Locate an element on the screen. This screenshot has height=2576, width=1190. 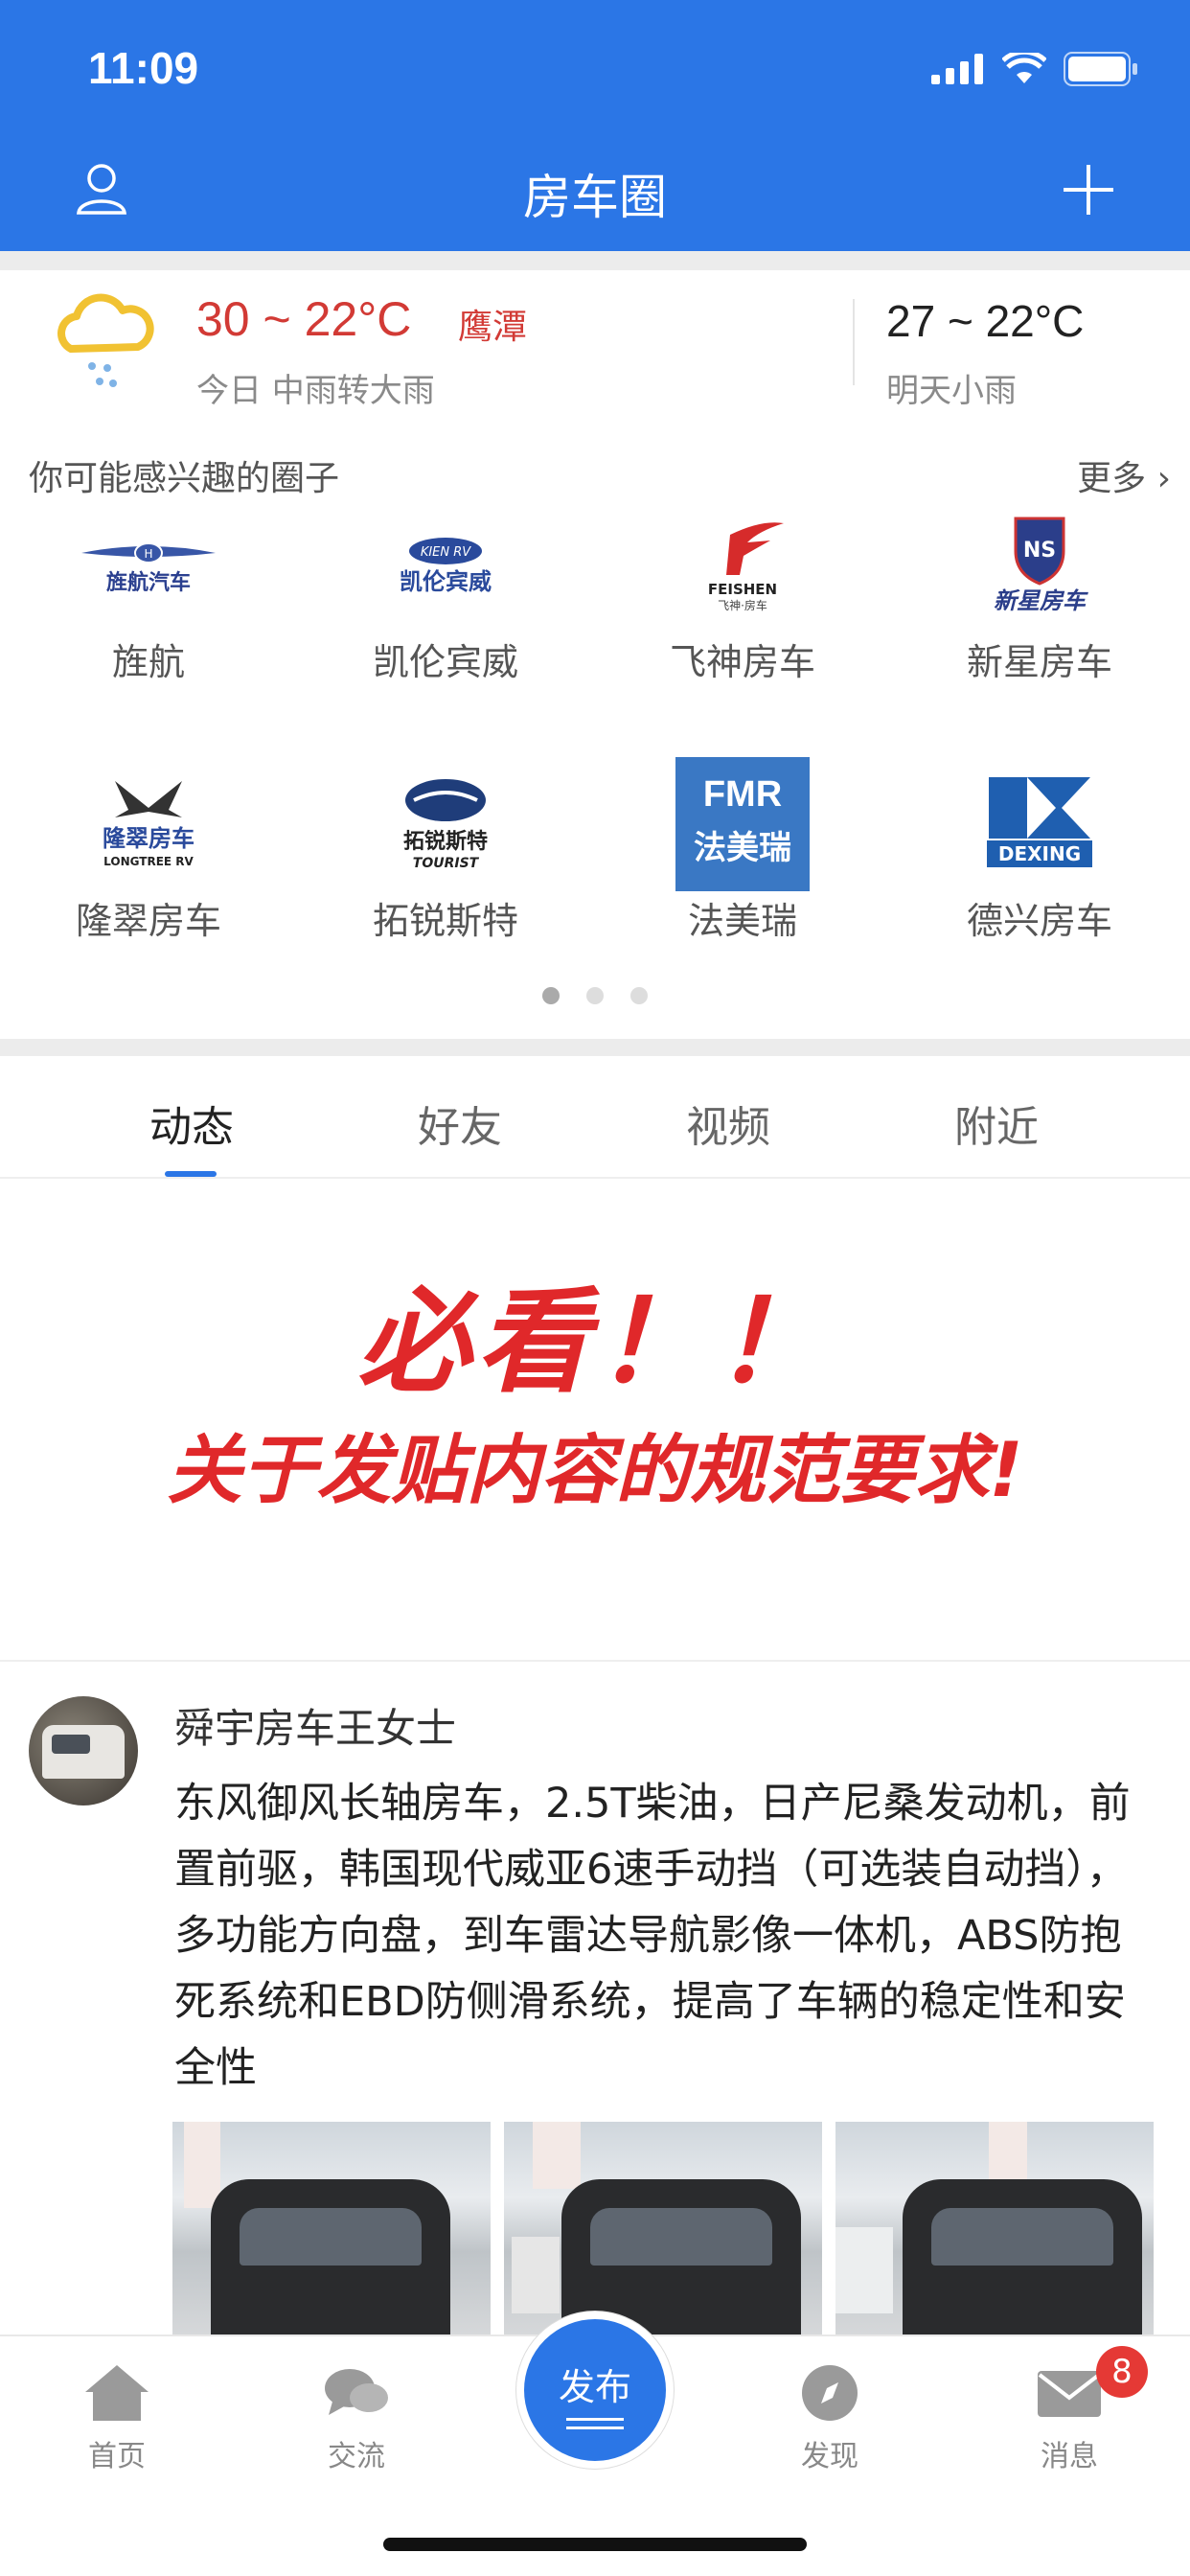
svg-text: 新星房车 is located at coordinates (1041, 600).